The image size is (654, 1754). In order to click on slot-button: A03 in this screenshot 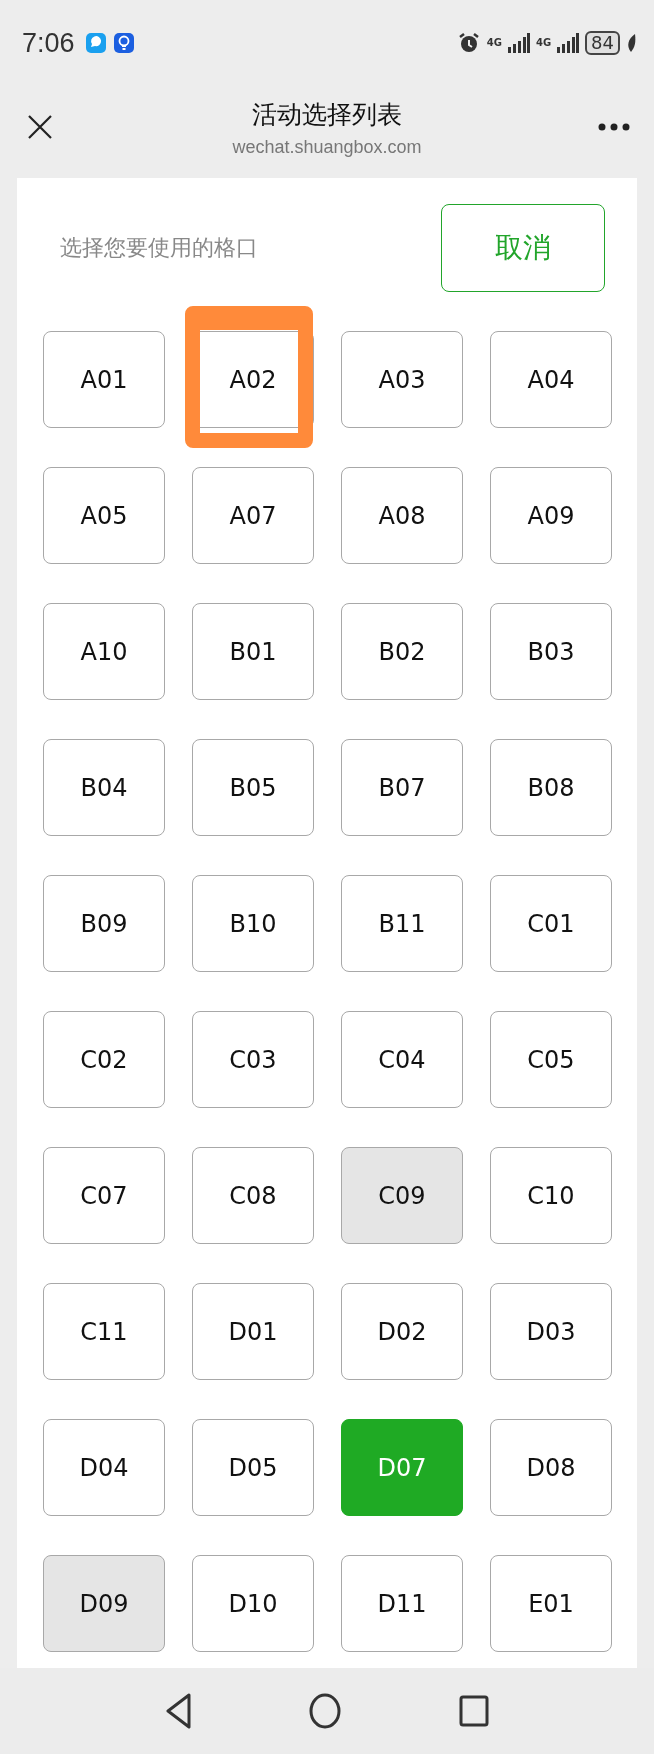, I will do `click(402, 379)`.